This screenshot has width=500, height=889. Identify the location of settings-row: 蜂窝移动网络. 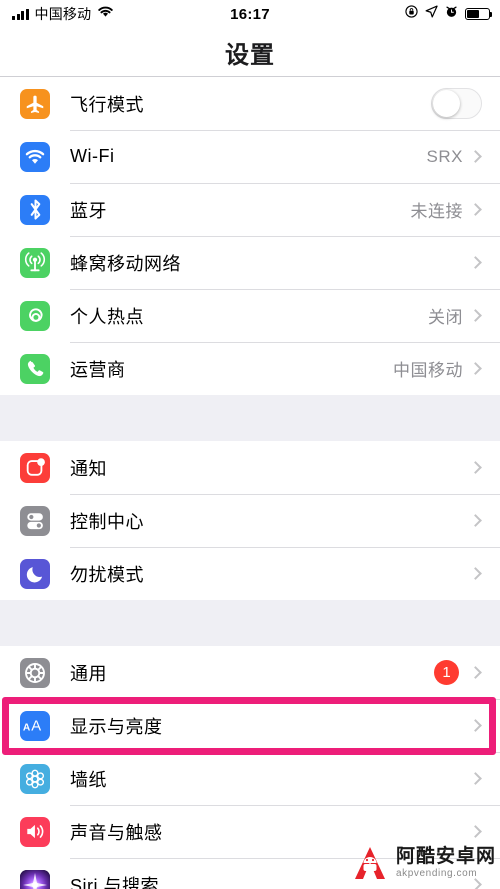
(250, 262).